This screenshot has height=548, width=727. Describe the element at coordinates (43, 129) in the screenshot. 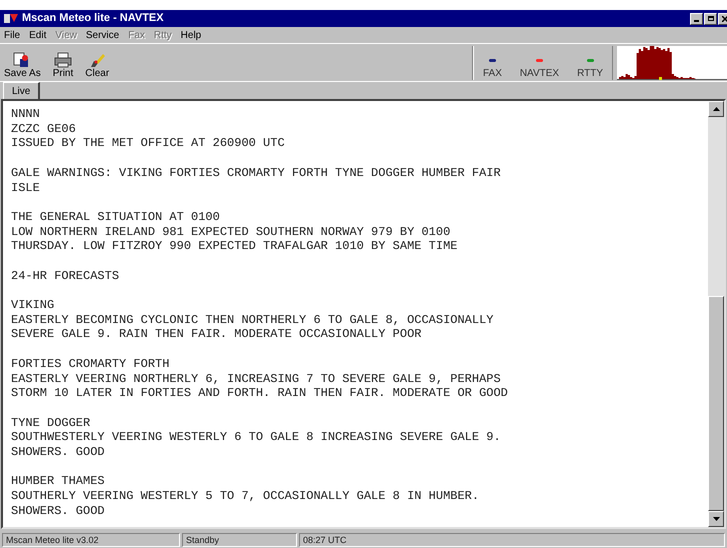

I see `message-line: ZCZC GE06` at that location.